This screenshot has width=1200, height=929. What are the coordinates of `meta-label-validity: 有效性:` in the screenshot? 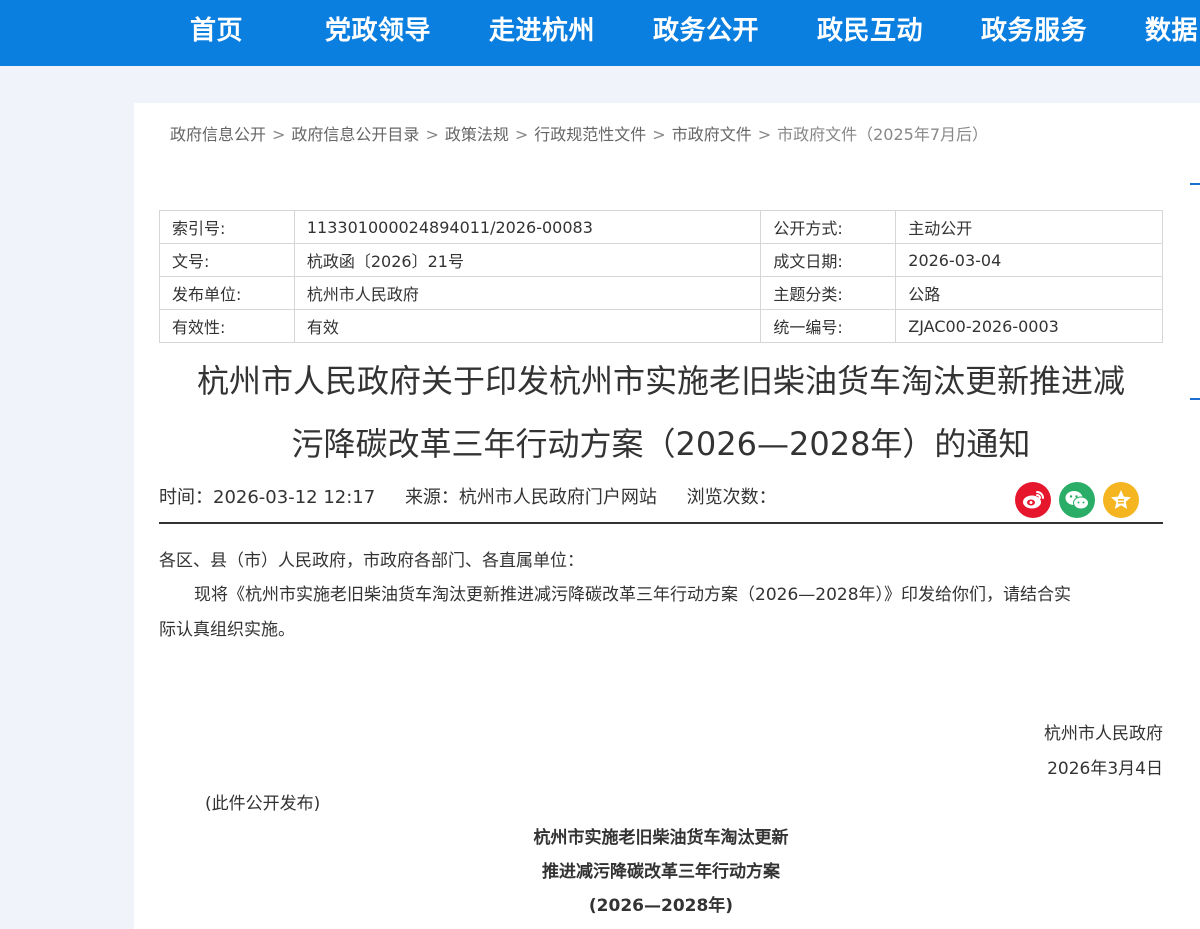 It's located at (227, 326).